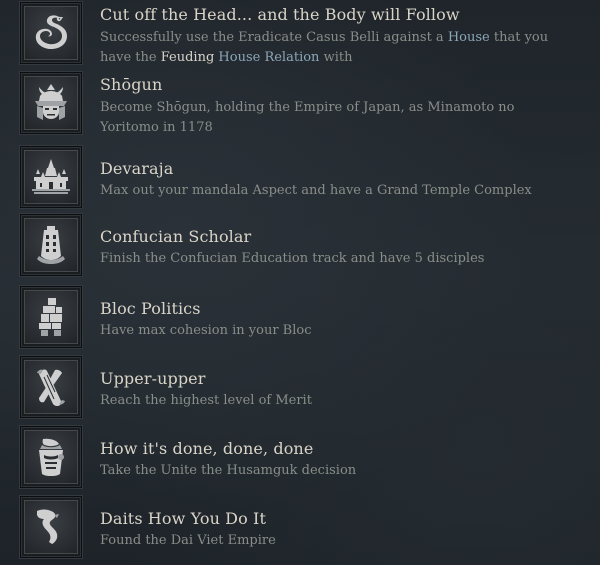 This screenshot has height=565, width=600. Describe the element at coordinates (228, 470) in the screenshot. I see `achievement-description: Take the Unite the Husamguk decision` at that location.